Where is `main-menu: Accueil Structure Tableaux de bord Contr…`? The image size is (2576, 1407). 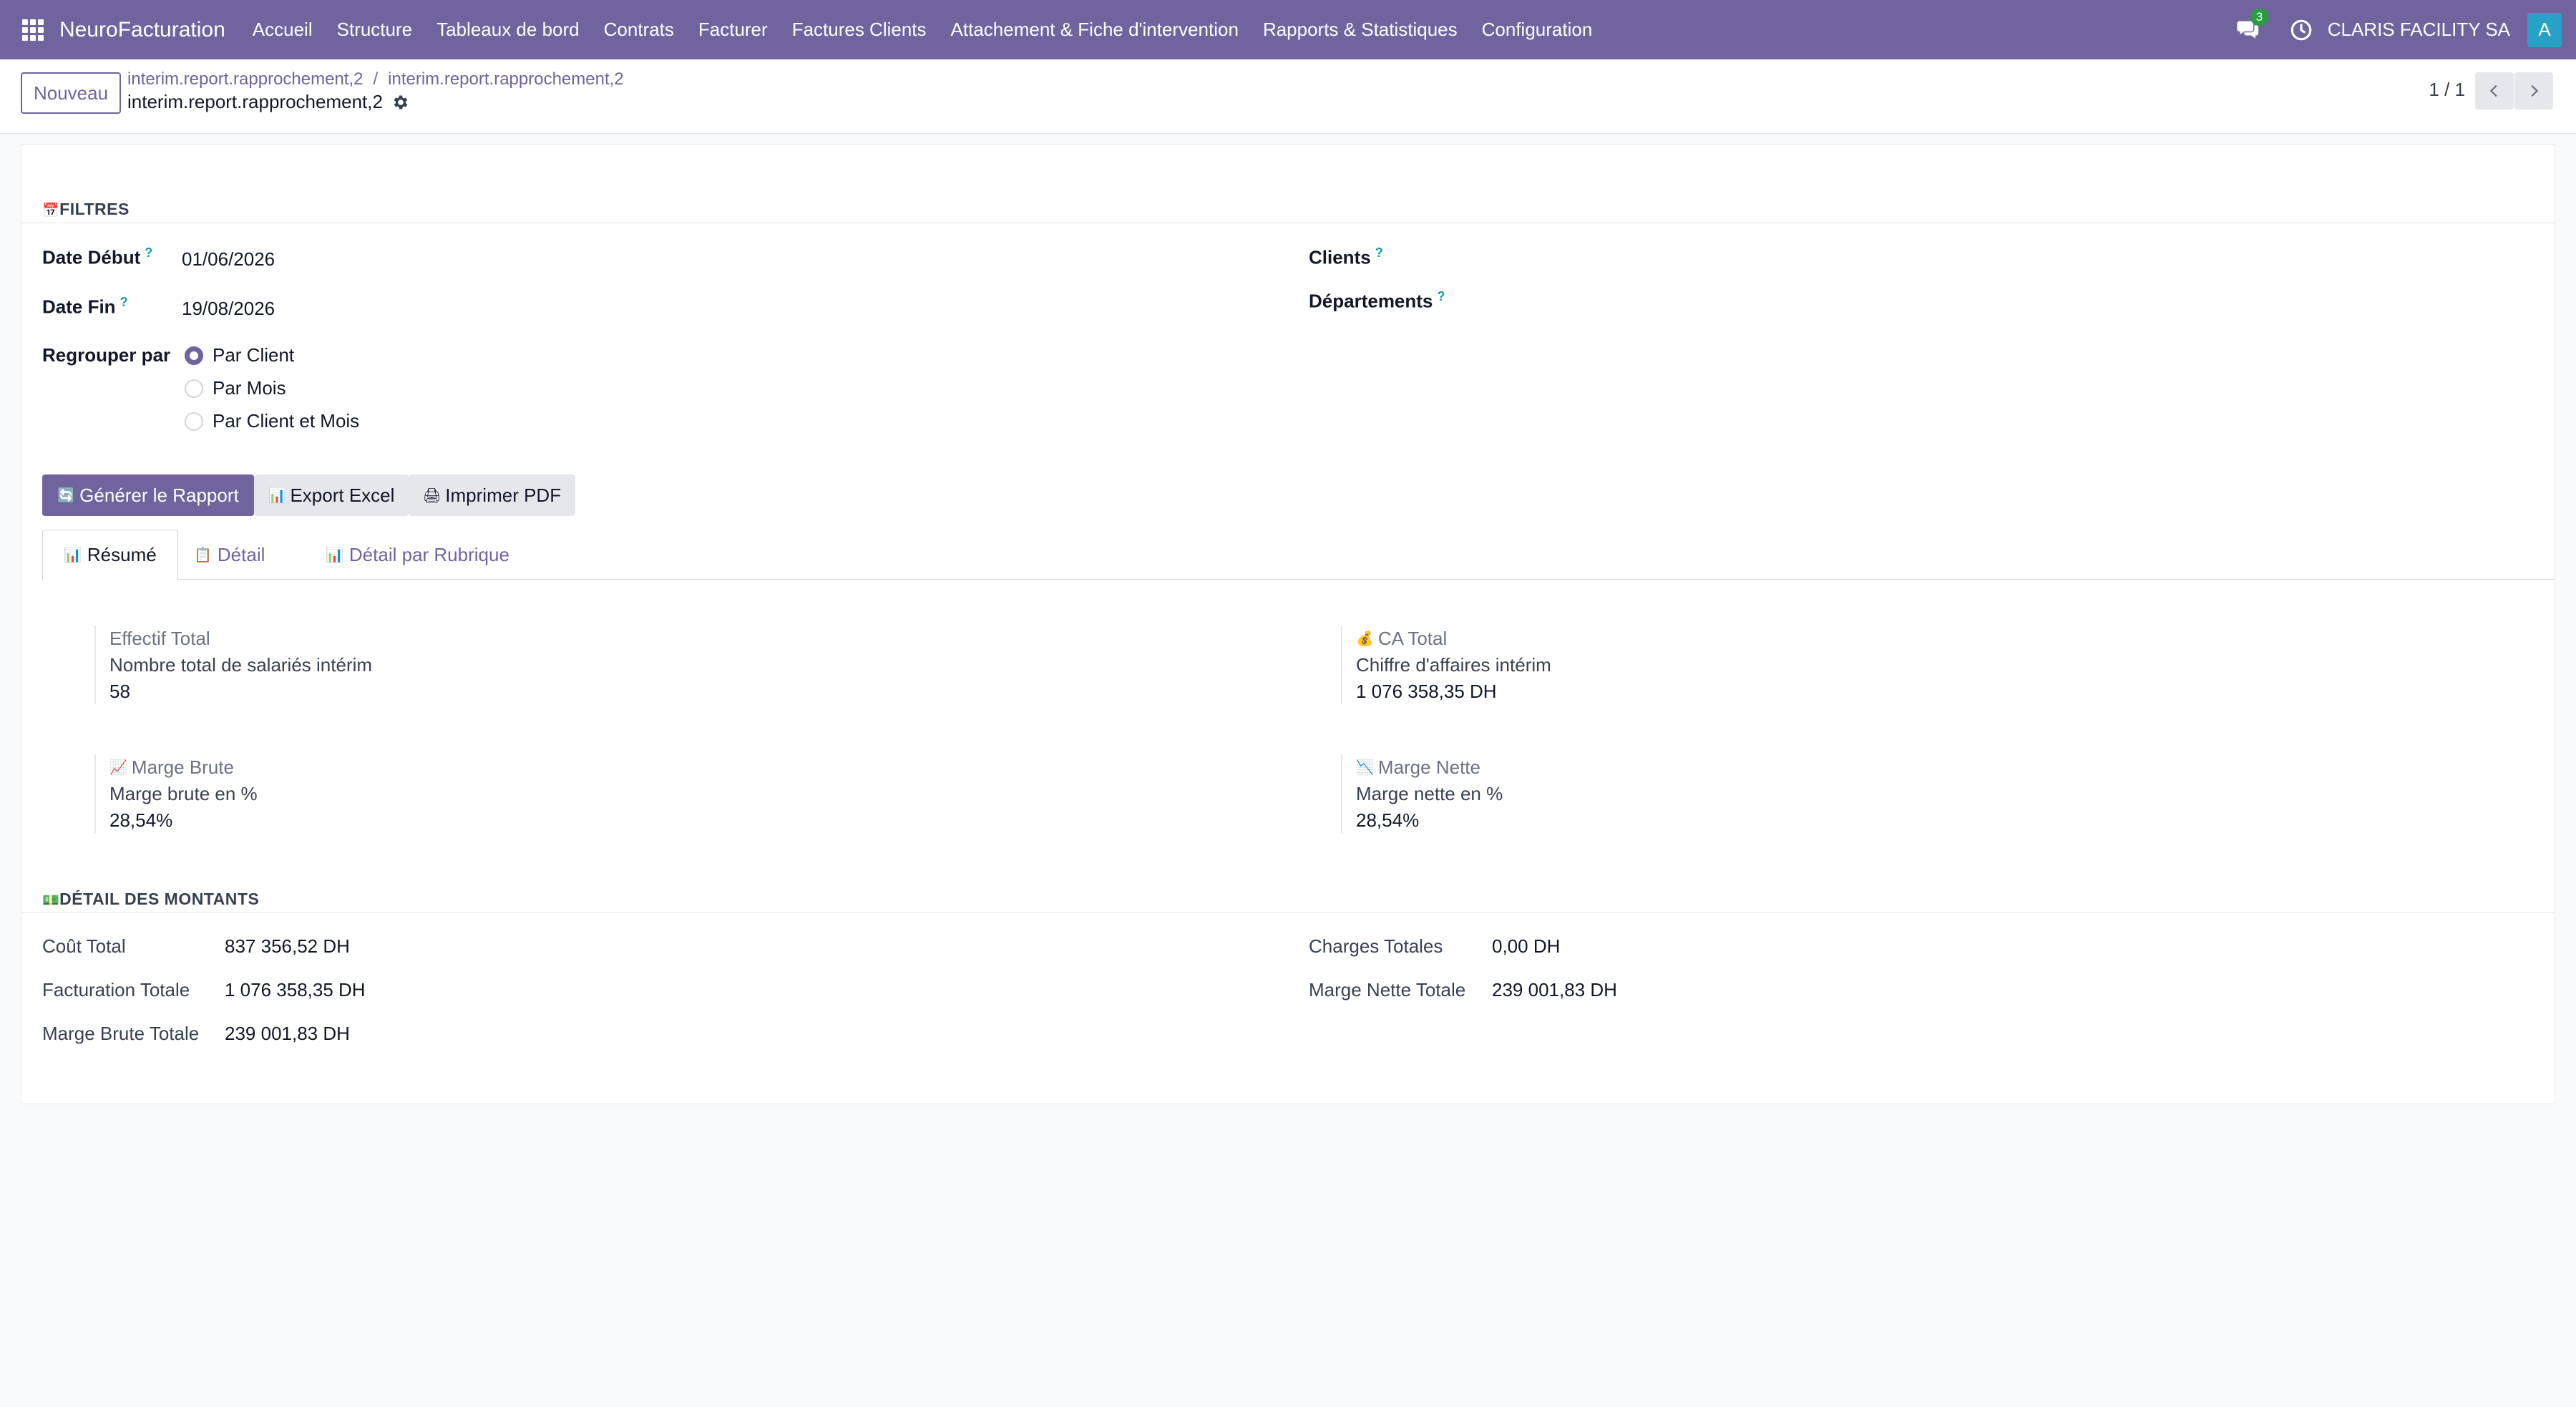 main-menu: Accueil Structure Tableaux de bord Contr… is located at coordinates (935, 30).